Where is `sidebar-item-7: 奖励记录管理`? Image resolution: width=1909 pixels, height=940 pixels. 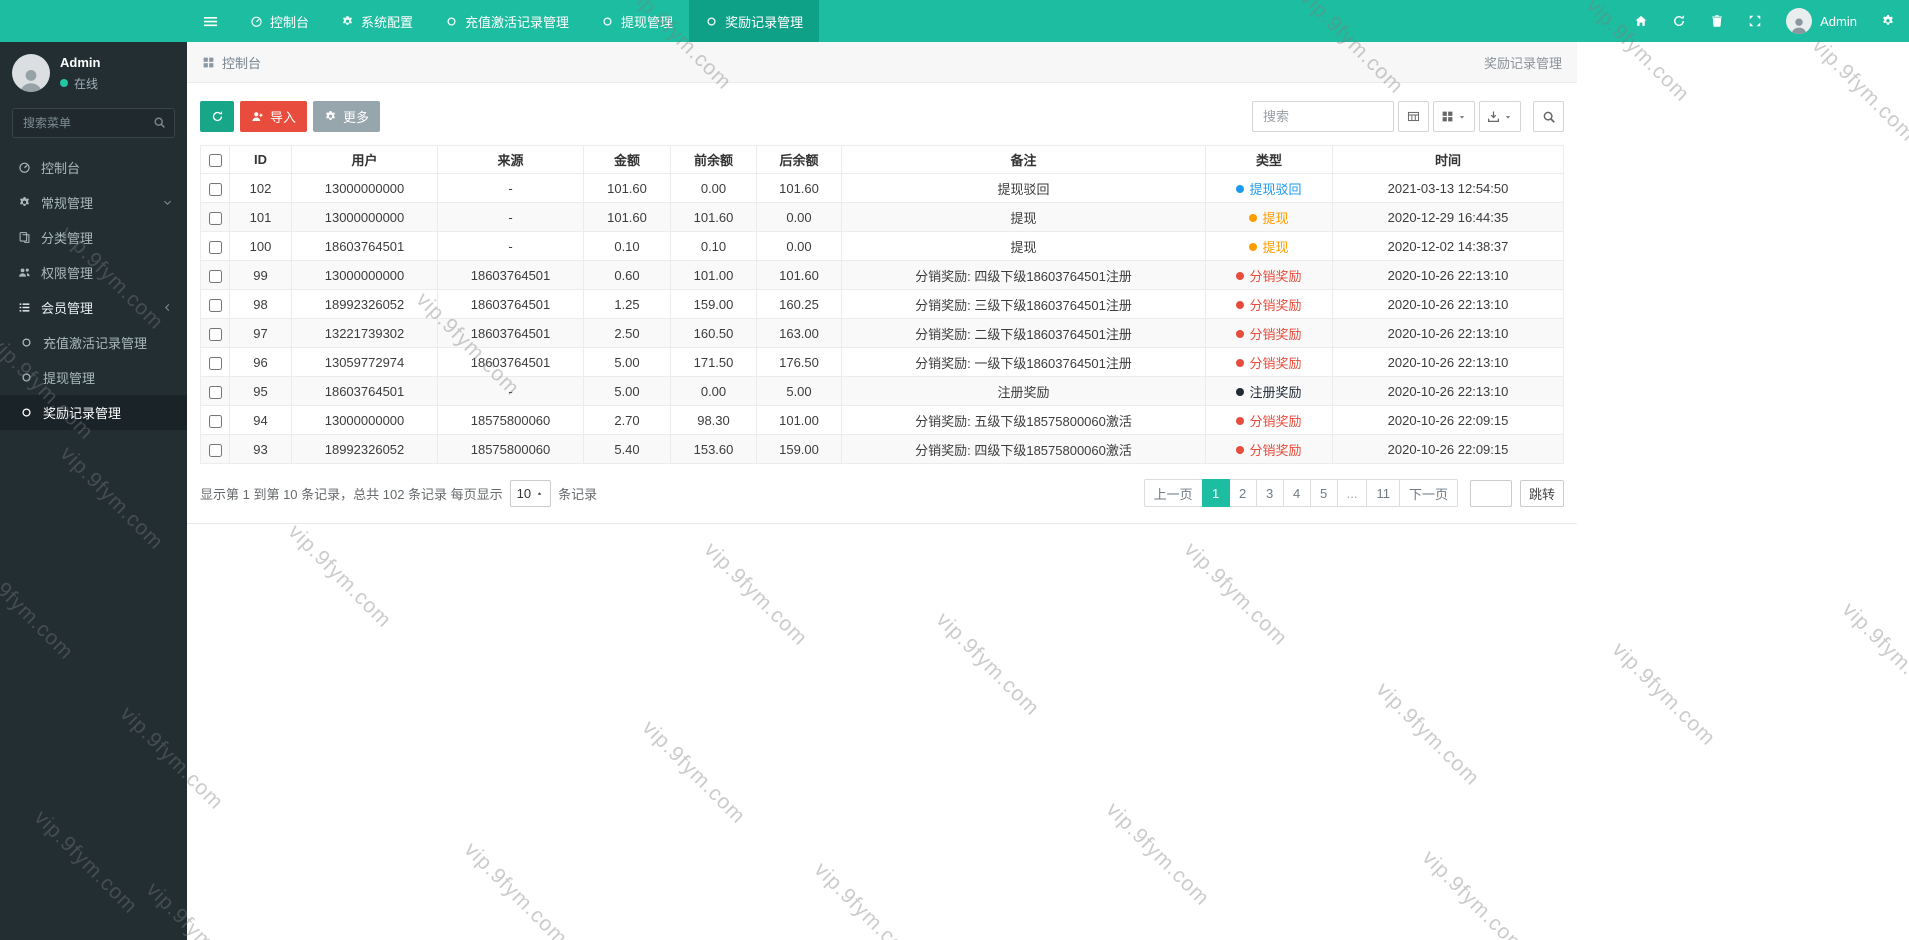 sidebar-item-7: 奖励记录管理 is located at coordinates (93, 412).